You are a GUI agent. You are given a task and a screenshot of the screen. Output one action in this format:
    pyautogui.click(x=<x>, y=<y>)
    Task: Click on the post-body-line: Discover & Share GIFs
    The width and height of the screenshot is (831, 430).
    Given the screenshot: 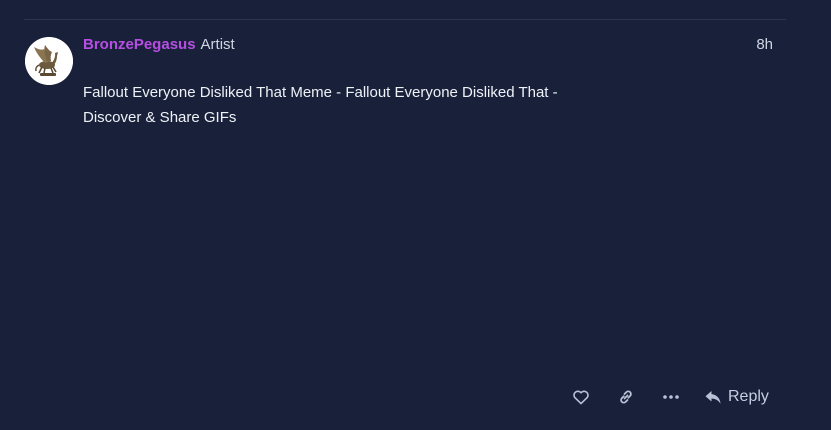 What is the action you would take?
    pyautogui.click(x=160, y=117)
    